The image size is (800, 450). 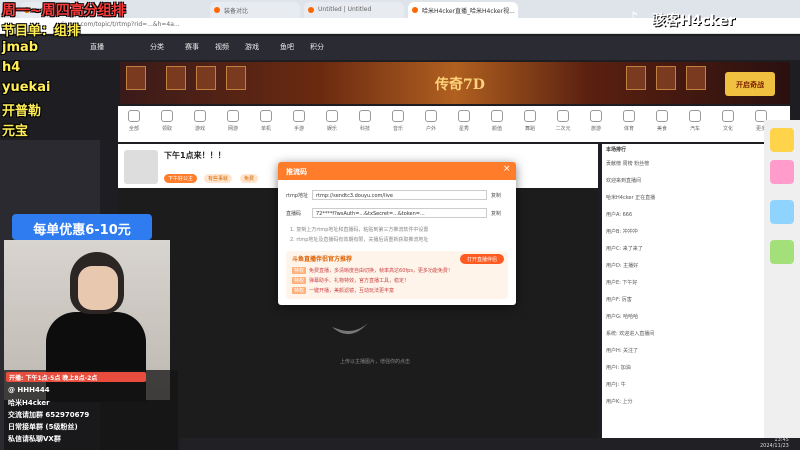 I want to click on info-line: 私信请私聊VX群, so click(x=34, y=439).